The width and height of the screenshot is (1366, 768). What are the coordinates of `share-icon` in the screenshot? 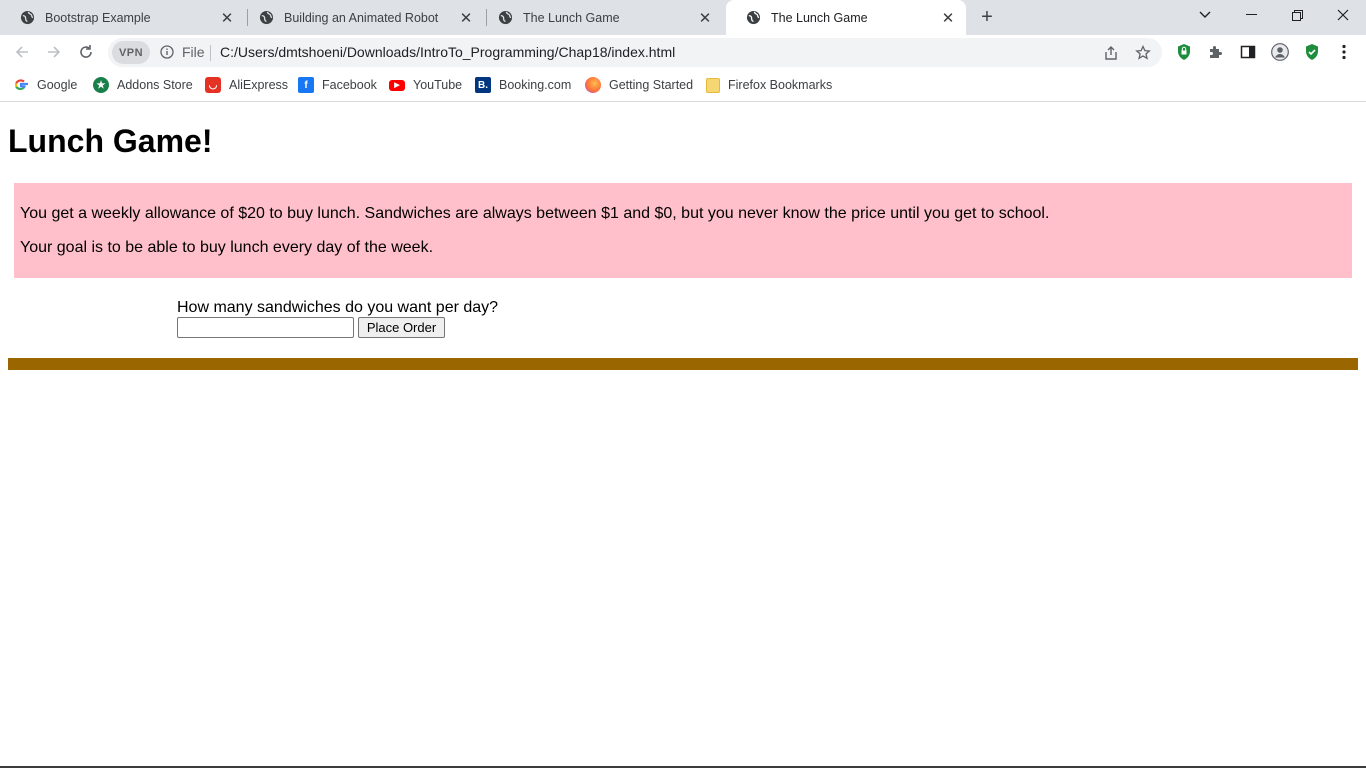 It's located at (1111, 53).